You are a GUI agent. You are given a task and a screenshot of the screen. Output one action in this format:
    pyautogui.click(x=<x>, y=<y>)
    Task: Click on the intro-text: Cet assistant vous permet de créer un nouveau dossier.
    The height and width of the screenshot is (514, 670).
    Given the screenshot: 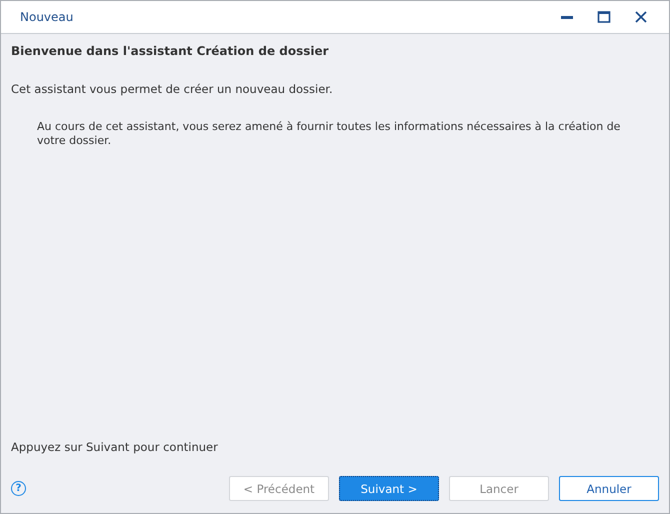 What is the action you would take?
    pyautogui.click(x=172, y=89)
    